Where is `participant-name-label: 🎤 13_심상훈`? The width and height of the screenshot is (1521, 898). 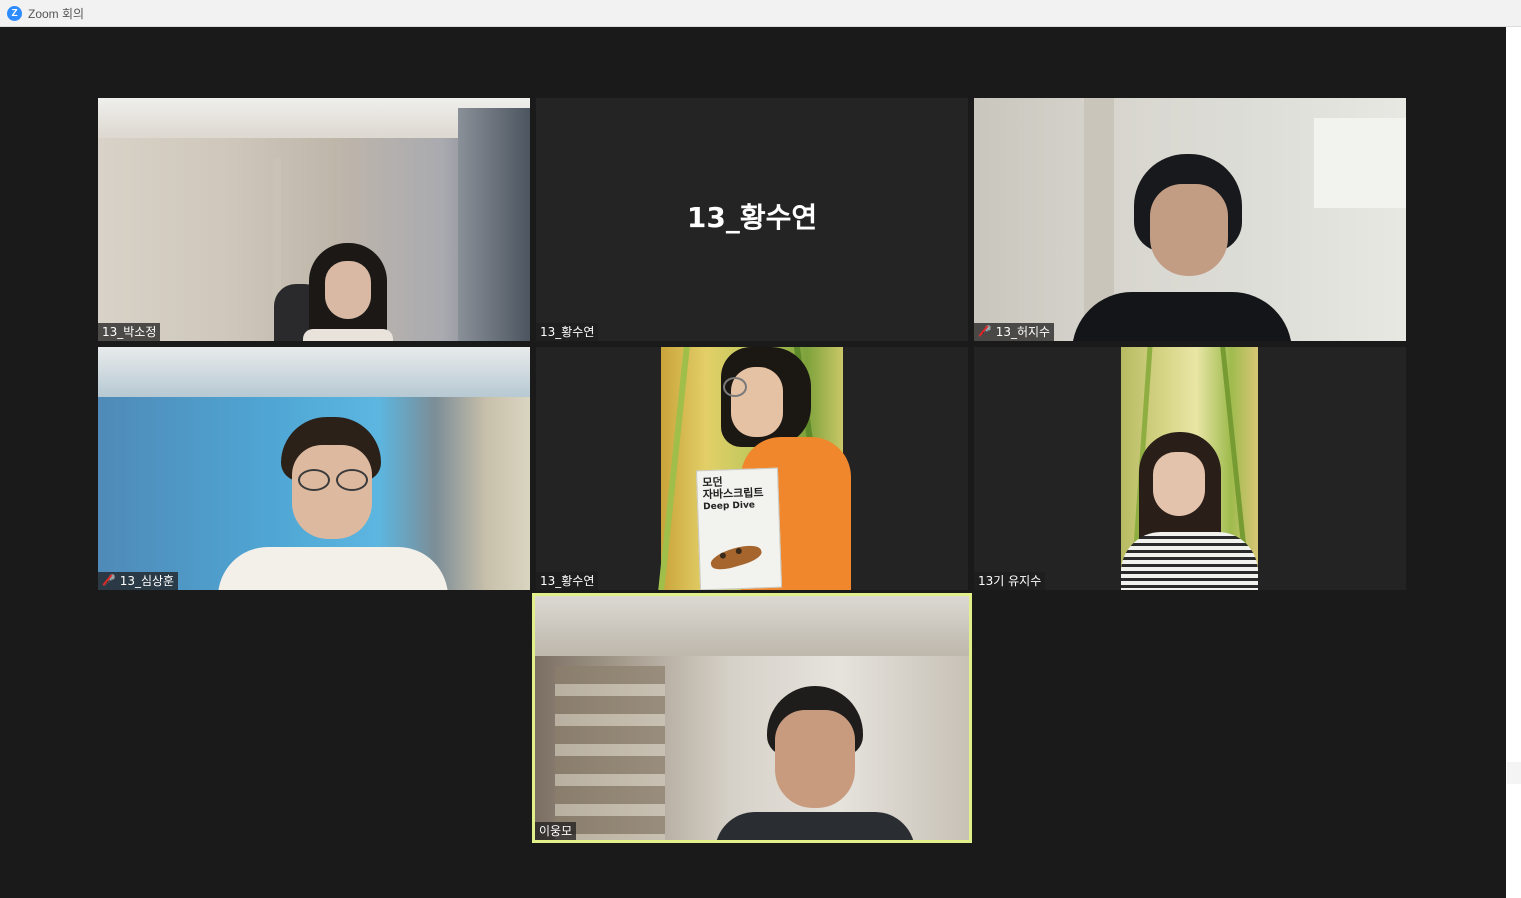 participant-name-label: 🎤 13_심상훈 is located at coordinates (138, 581).